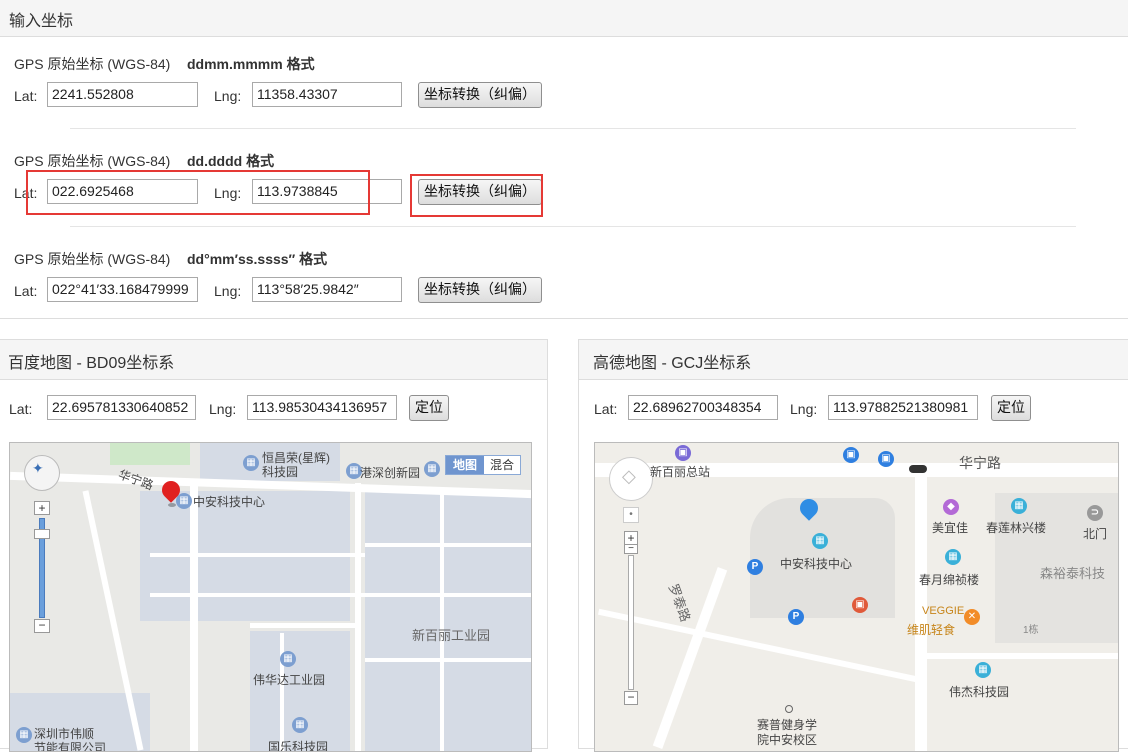 The image size is (1128, 752). I want to click on map-type-switch: 地图 混合, so click(483, 465).